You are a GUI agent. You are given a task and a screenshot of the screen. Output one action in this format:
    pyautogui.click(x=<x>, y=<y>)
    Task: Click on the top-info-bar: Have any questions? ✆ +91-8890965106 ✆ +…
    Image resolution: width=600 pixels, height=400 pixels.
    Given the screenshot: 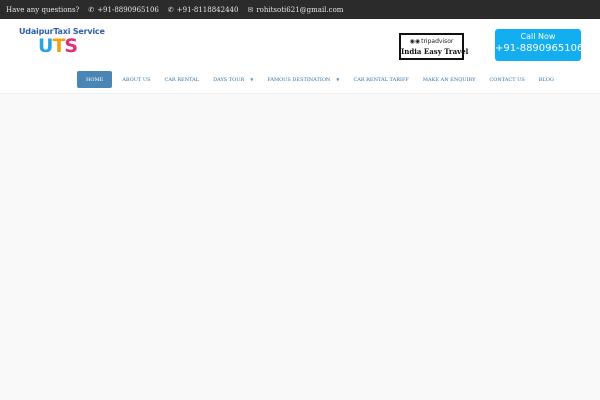 What is the action you would take?
    pyautogui.click(x=300, y=9)
    